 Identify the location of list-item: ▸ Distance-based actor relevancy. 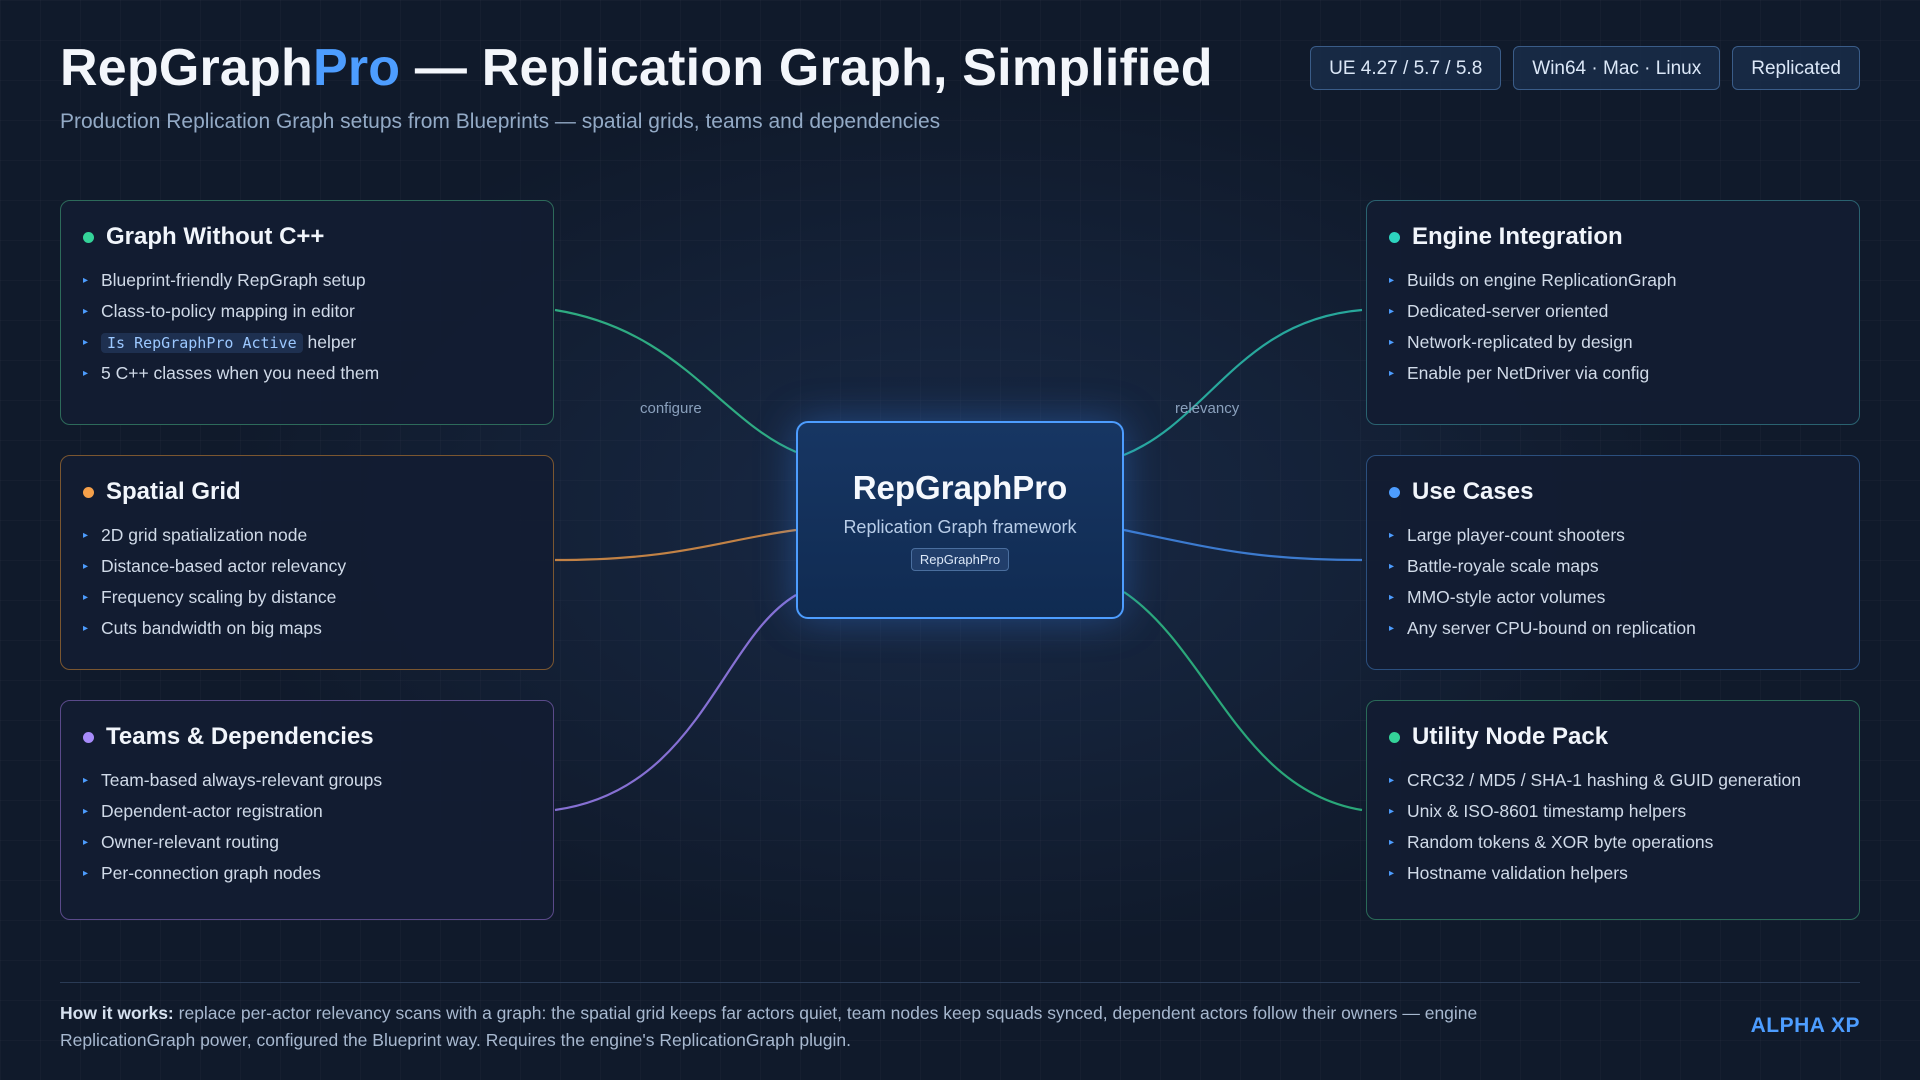
(307, 566).